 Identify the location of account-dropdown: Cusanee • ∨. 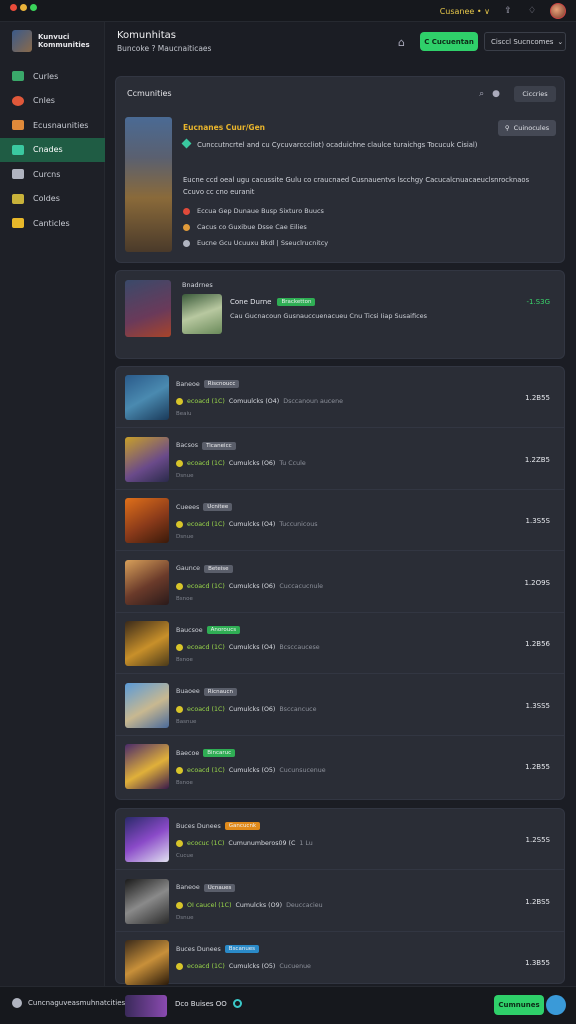
(465, 11).